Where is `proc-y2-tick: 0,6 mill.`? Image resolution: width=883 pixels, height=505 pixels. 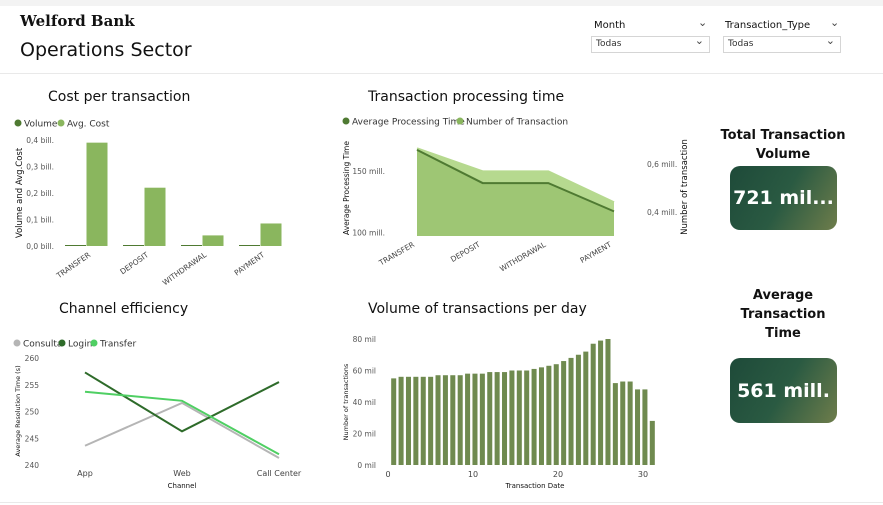 proc-y2-tick: 0,6 mill. is located at coordinates (662, 164).